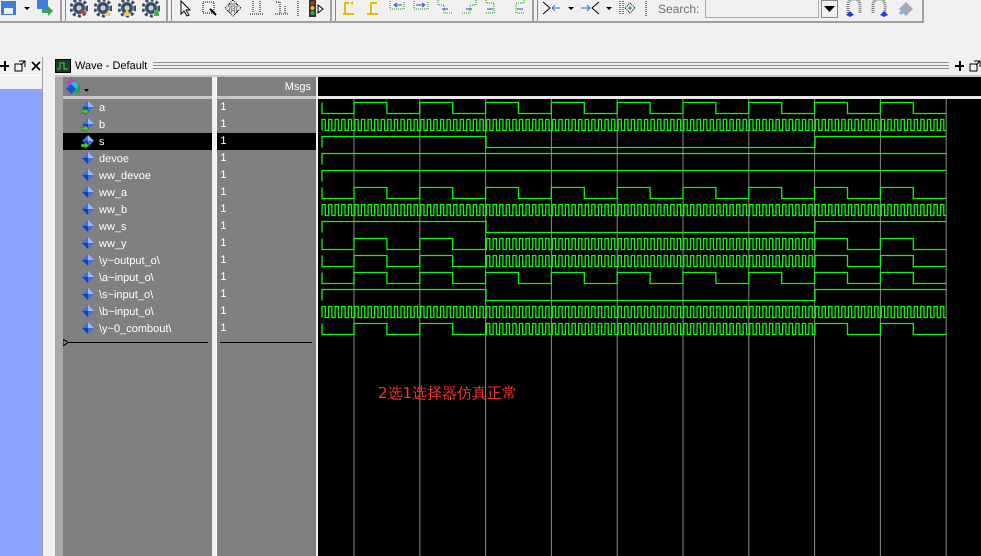  Describe the element at coordinates (829, 9) in the screenshot. I see `dropdown-button` at that location.